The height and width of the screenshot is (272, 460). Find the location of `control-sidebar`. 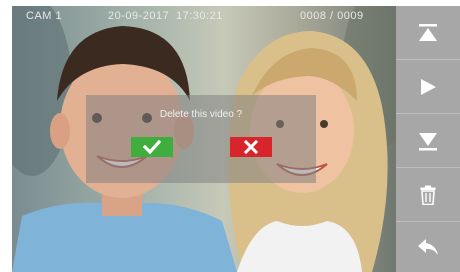

control-sidebar is located at coordinates (428, 139).